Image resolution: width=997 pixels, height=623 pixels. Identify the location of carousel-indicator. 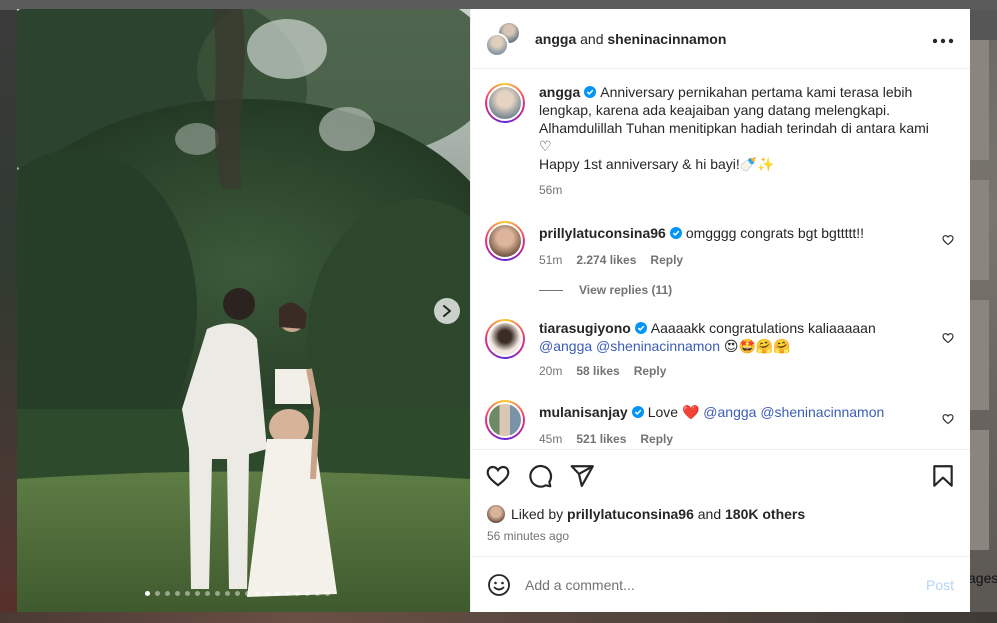
(237, 593).